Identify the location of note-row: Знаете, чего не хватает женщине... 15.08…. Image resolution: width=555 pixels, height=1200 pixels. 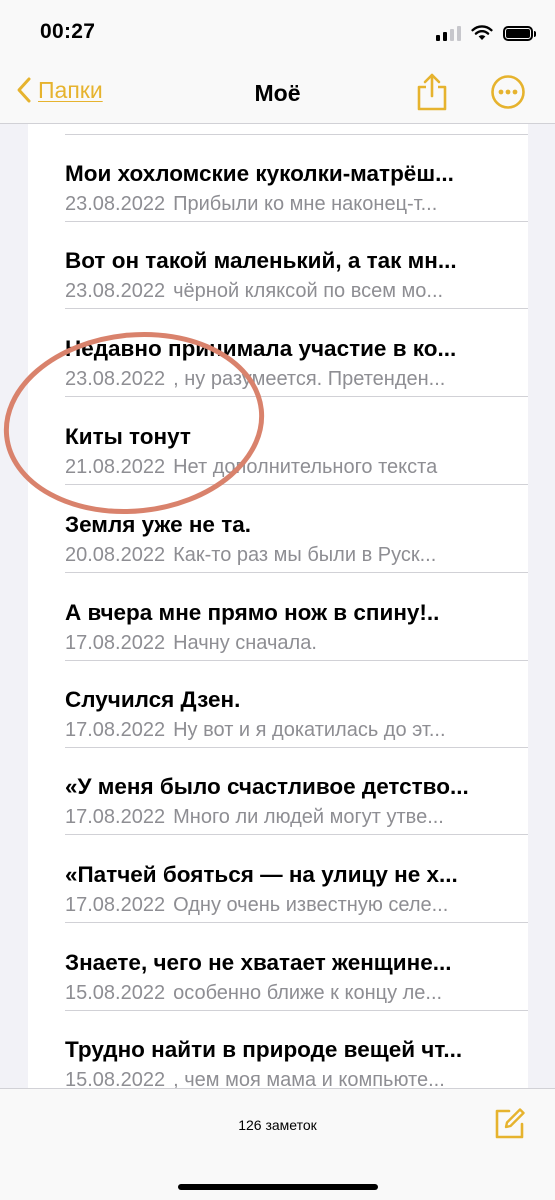
(278, 967).